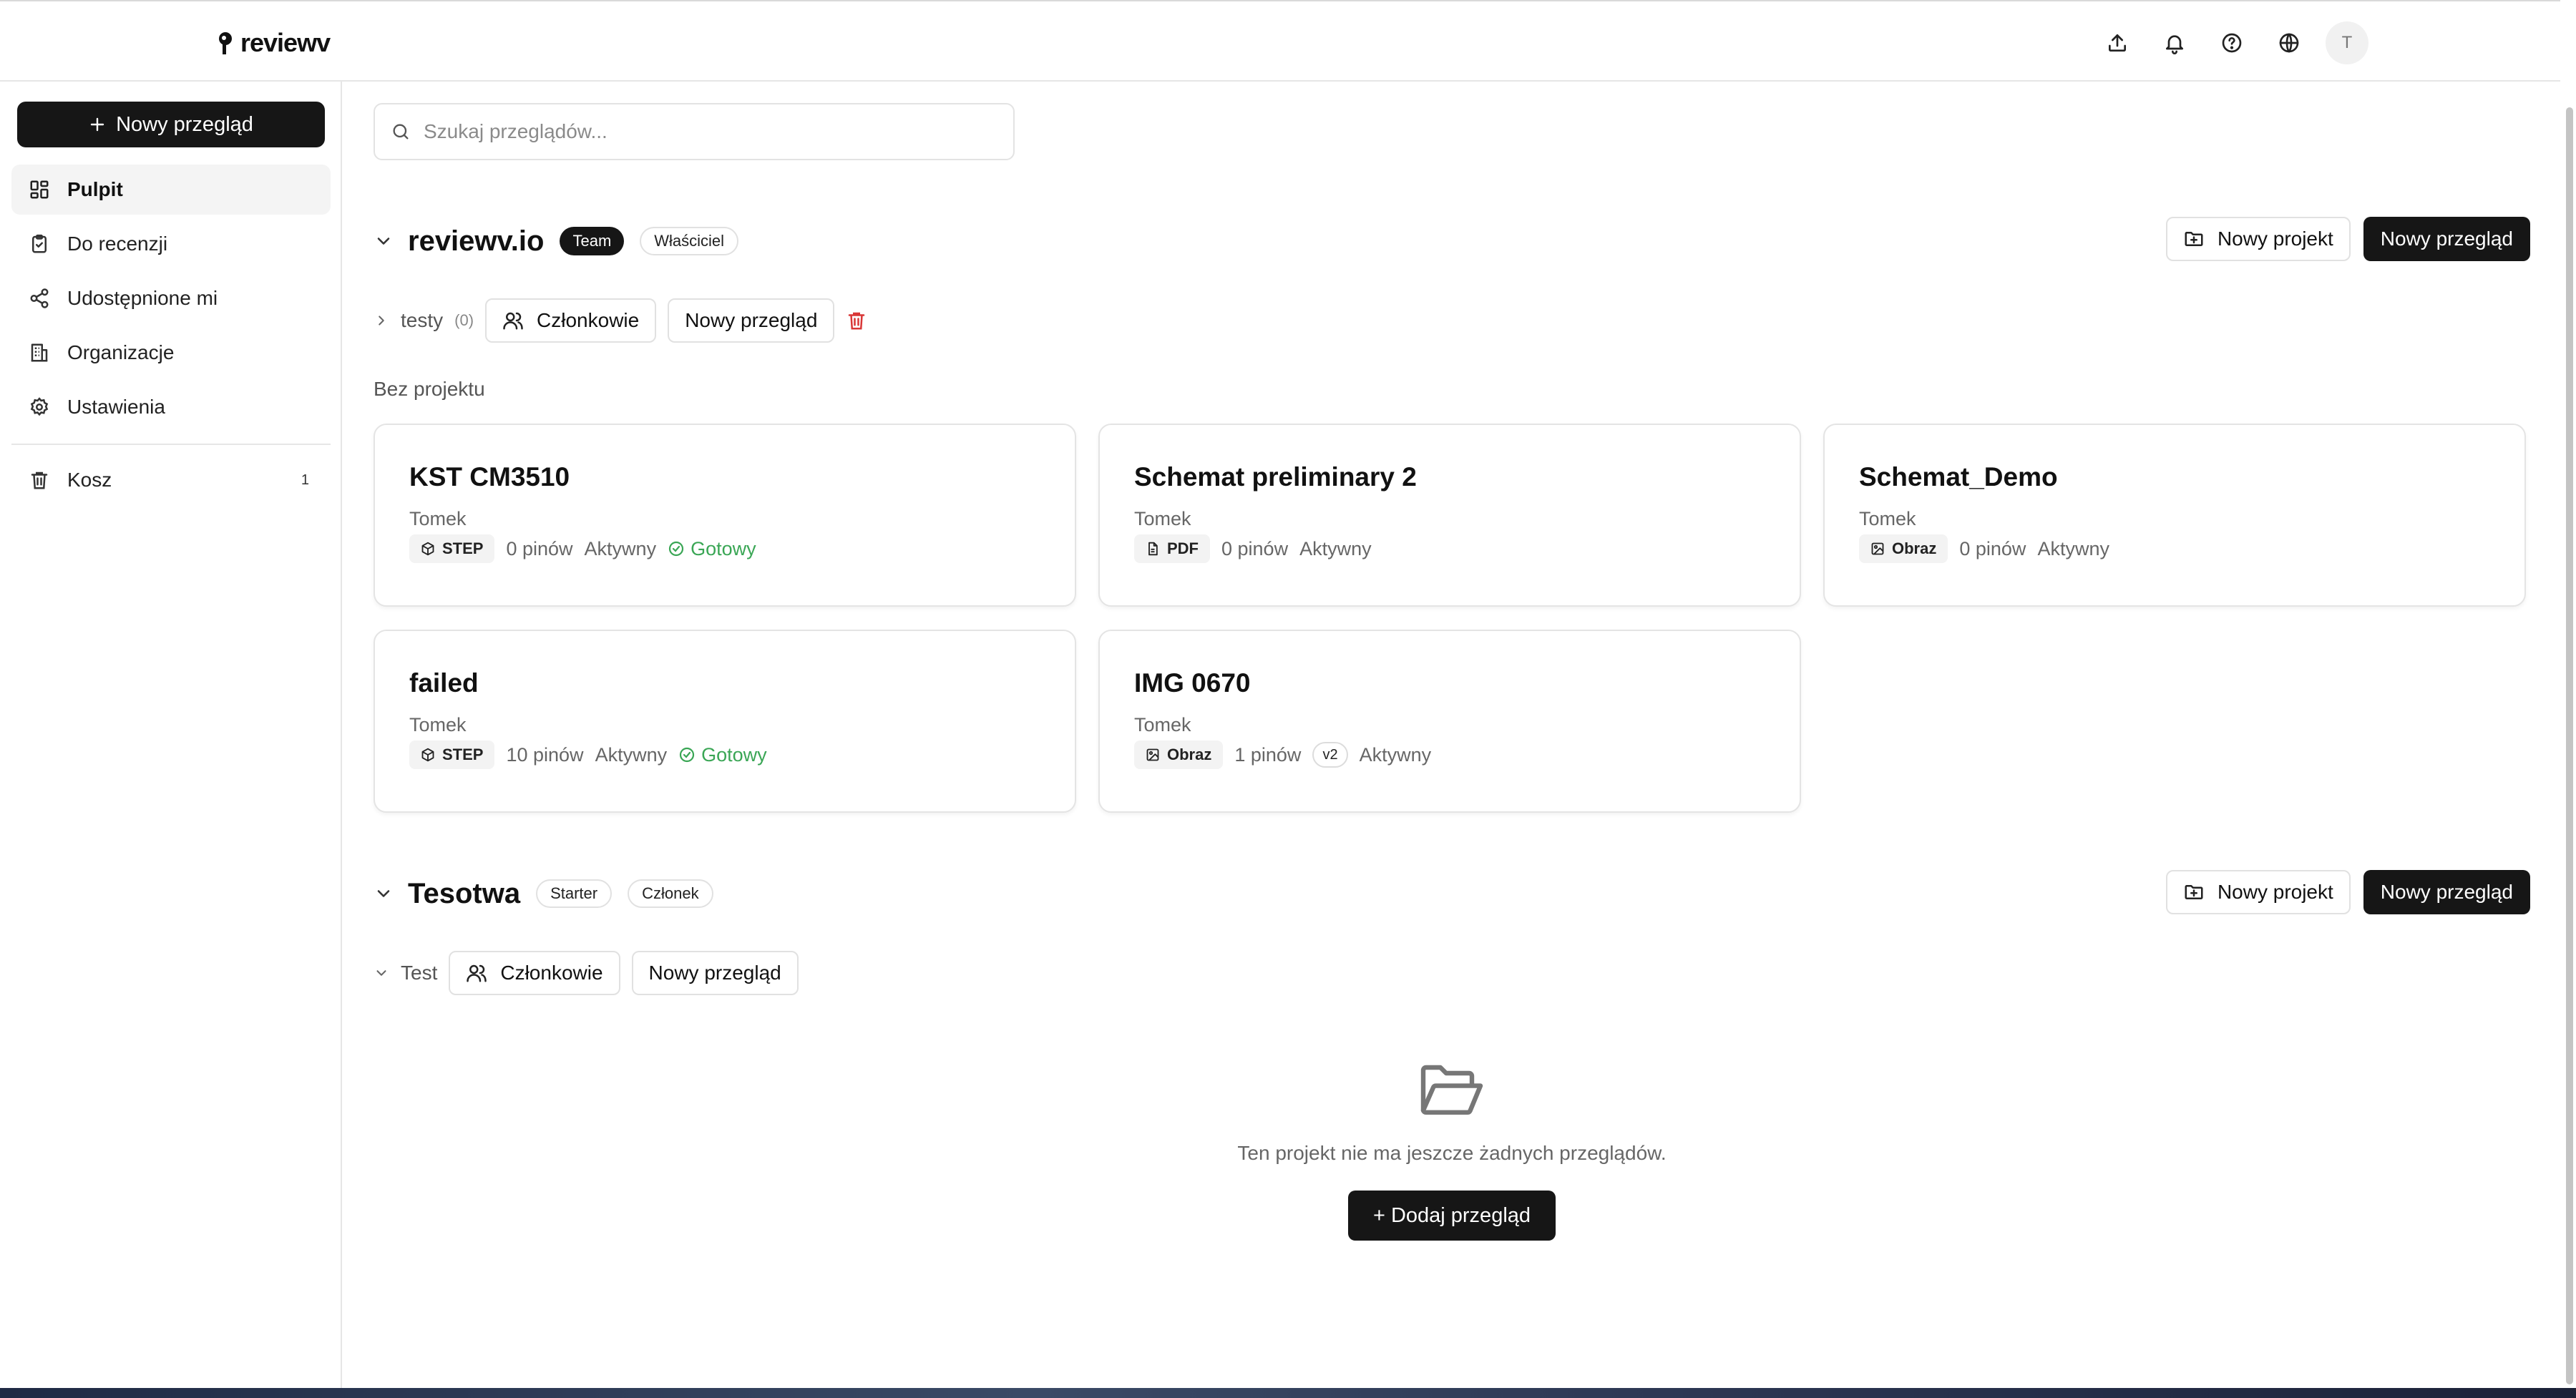 Image resolution: width=2576 pixels, height=1398 pixels. What do you see at coordinates (39, 243) in the screenshot?
I see `clipboard-icon` at bounding box center [39, 243].